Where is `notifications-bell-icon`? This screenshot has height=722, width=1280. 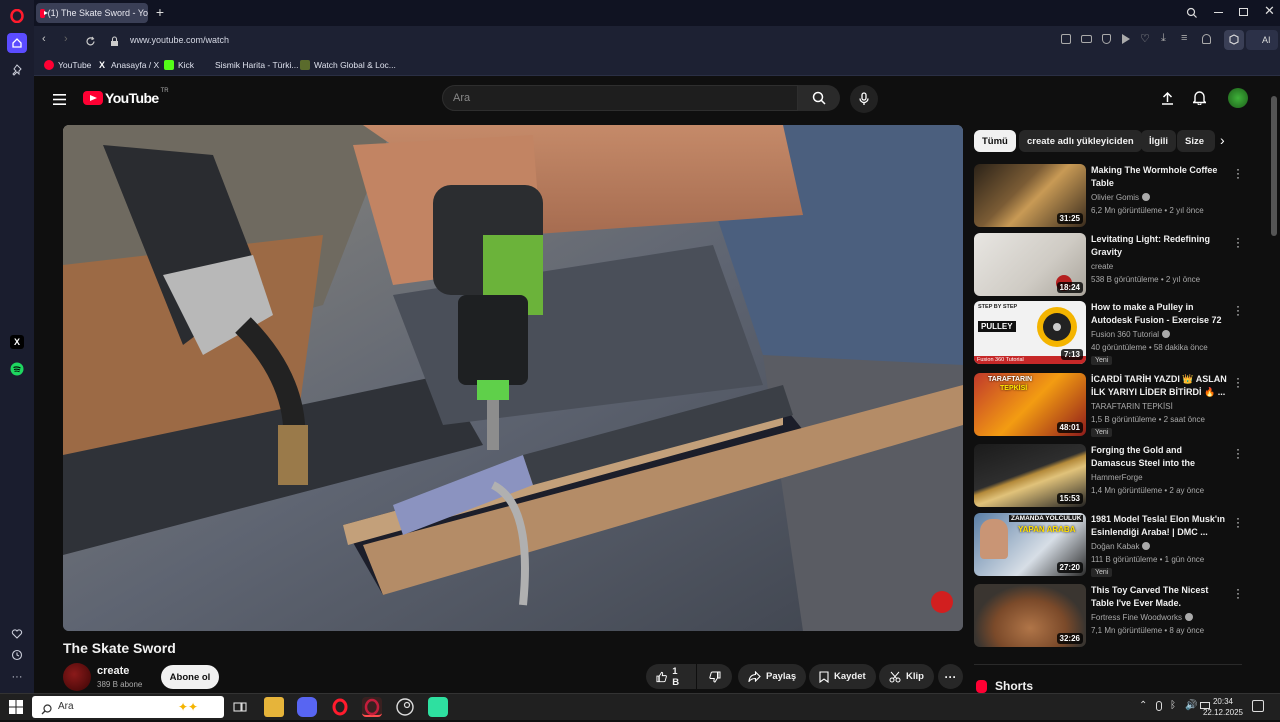
notifications-bell-icon is located at coordinates (1199, 100).